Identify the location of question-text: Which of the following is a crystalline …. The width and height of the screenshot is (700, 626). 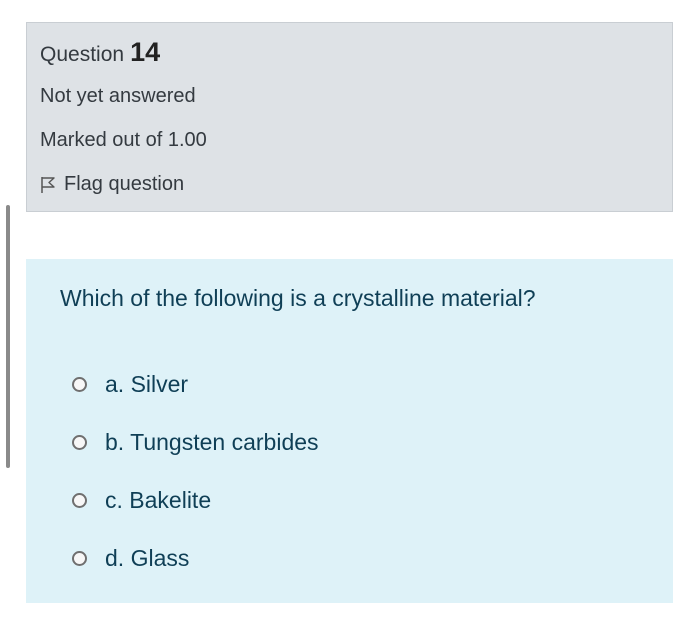
(298, 298).